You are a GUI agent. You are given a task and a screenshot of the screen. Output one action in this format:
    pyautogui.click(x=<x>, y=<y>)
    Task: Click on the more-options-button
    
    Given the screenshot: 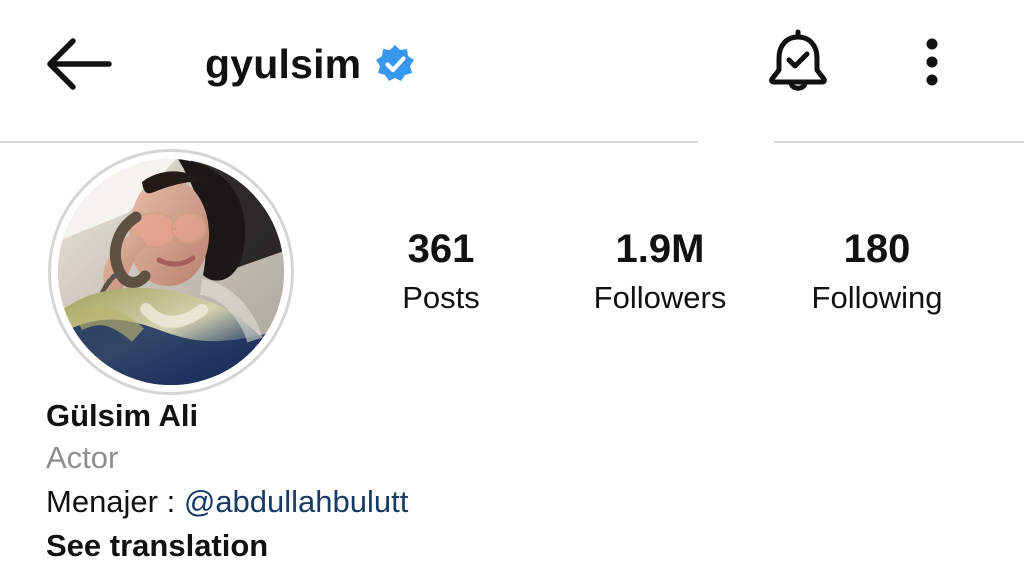 What is the action you would take?
    pyautogui.click(x=932, y=62)
    